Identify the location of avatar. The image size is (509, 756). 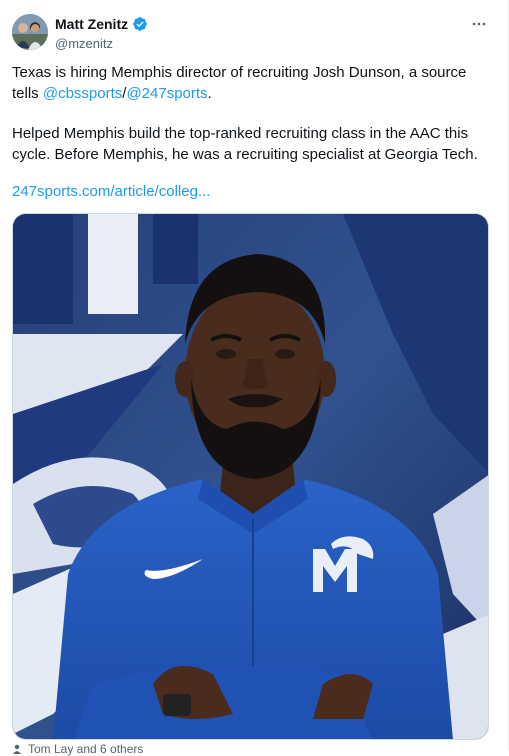
(30, 32).